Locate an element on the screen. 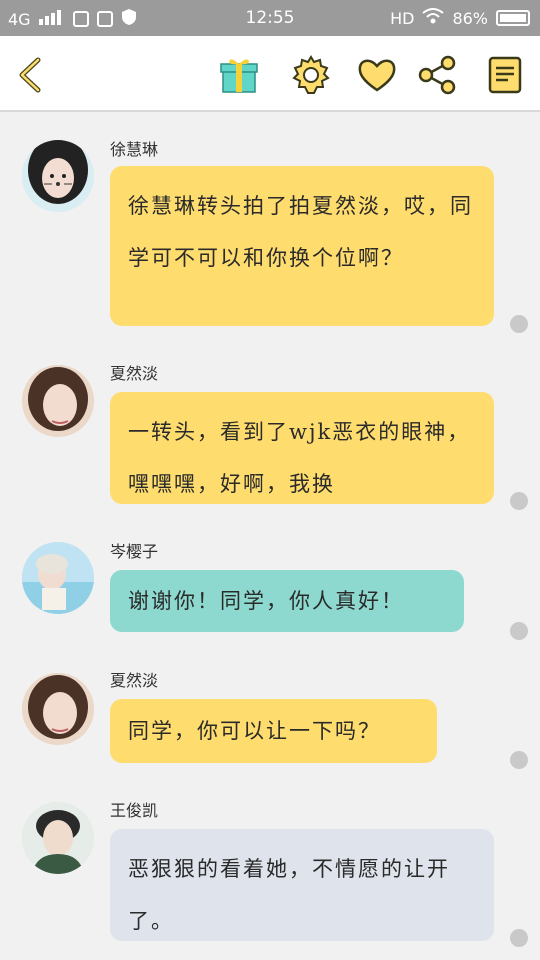  message-bubble: 徐慧琳转头拍了拍夏然淡，哎，同学可不可以和你换个位啊？ is located at coordinates (302, 246).